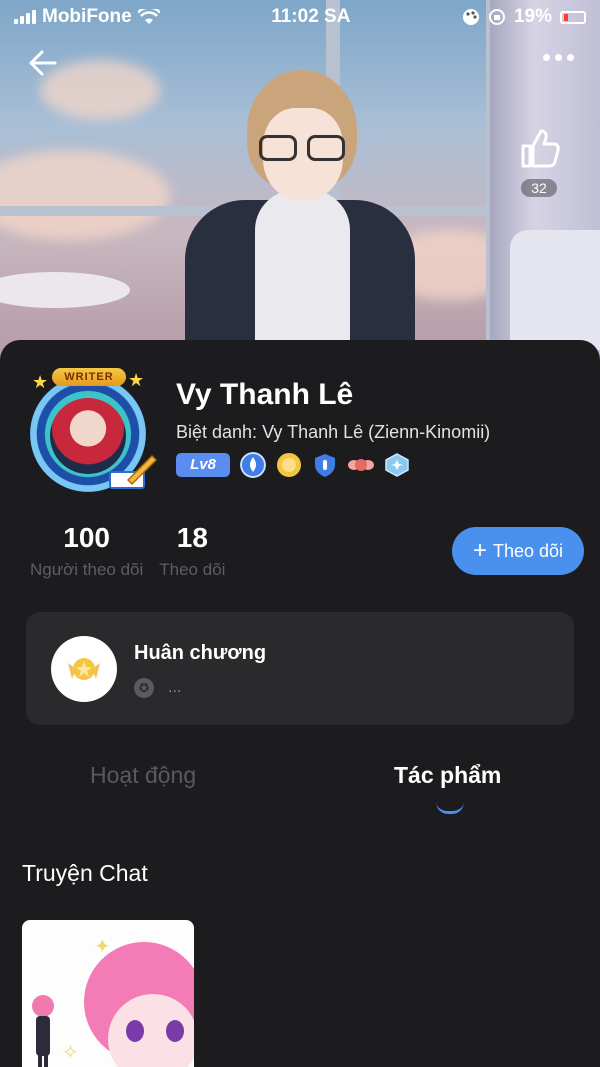 This screenshot has height=1067, width=600. I want to click on badge-row: Lv8, so click(293, 465).